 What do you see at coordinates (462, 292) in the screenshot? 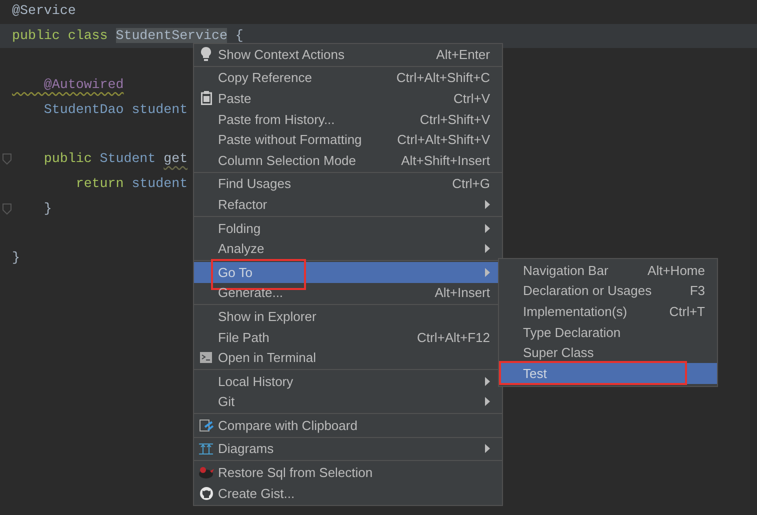
I see `shortcut-label: Alt+Insert` at bounding box center [462, 292].